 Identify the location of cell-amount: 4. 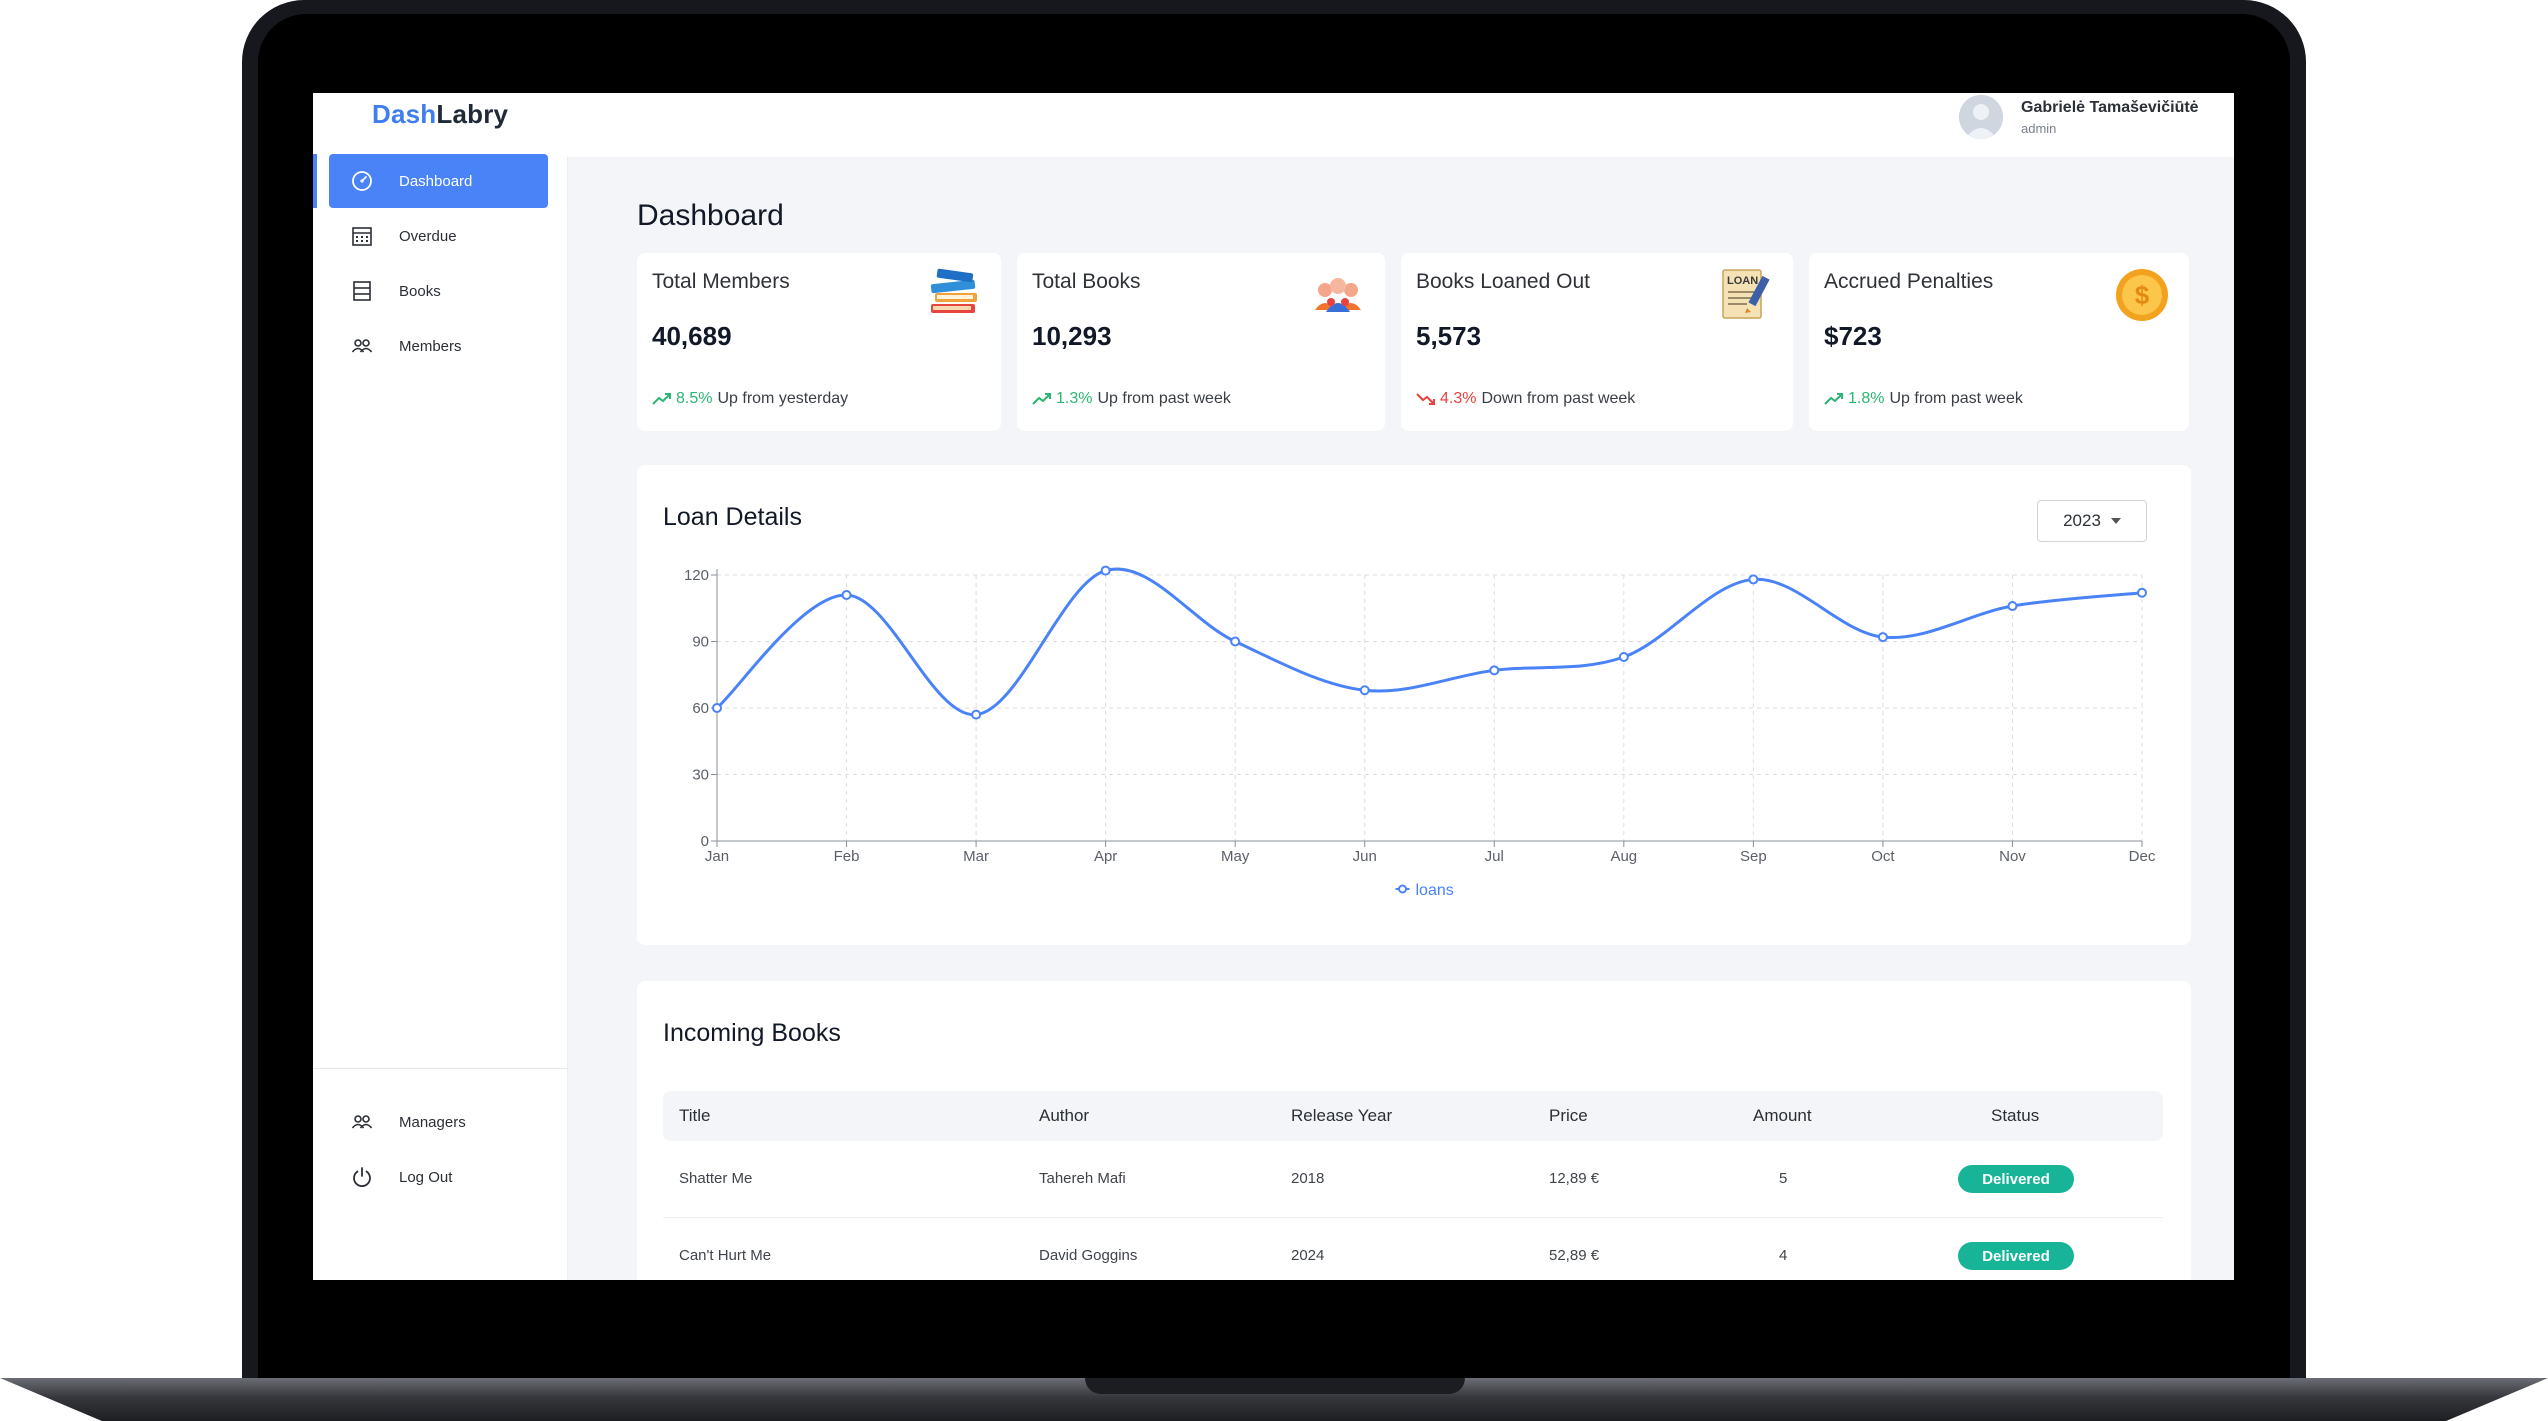
(1783, 1255).